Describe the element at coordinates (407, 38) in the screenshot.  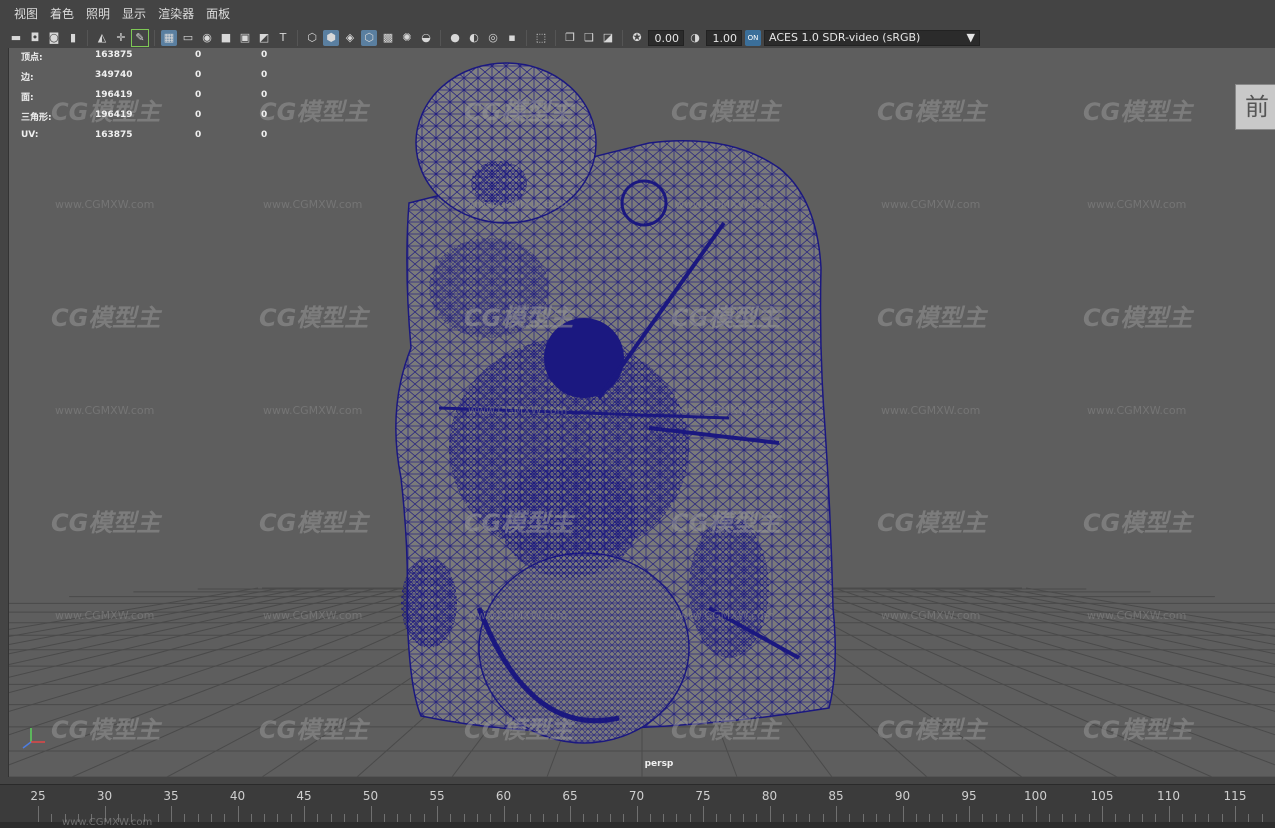
I see `textures-icon: ✺` at that location.